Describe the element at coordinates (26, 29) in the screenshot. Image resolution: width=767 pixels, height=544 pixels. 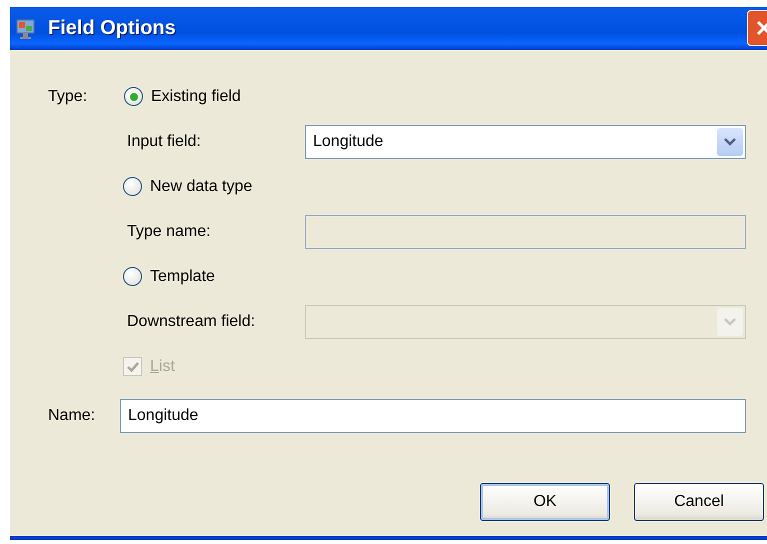
I see `monitor-icon` at that location.